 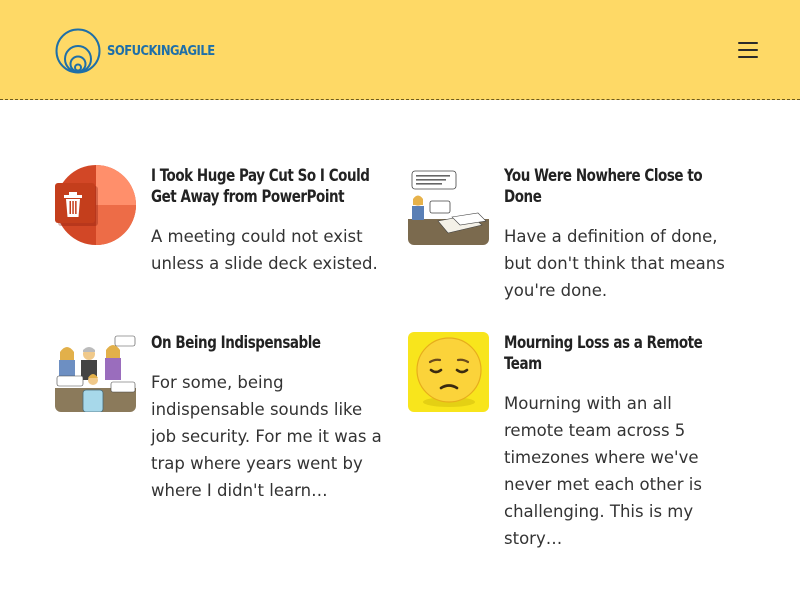 I want to click on hamburger-menu-icon, so click(x=748, y=50).